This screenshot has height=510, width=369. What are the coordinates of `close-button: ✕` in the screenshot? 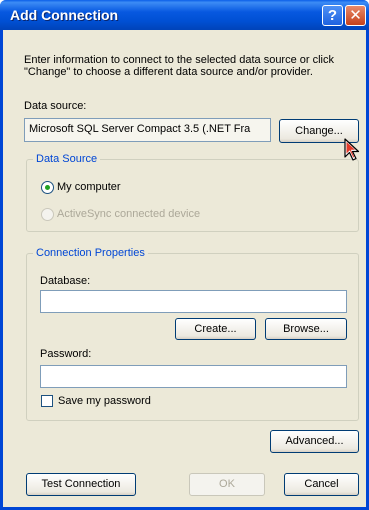 It's located at (355, 15).